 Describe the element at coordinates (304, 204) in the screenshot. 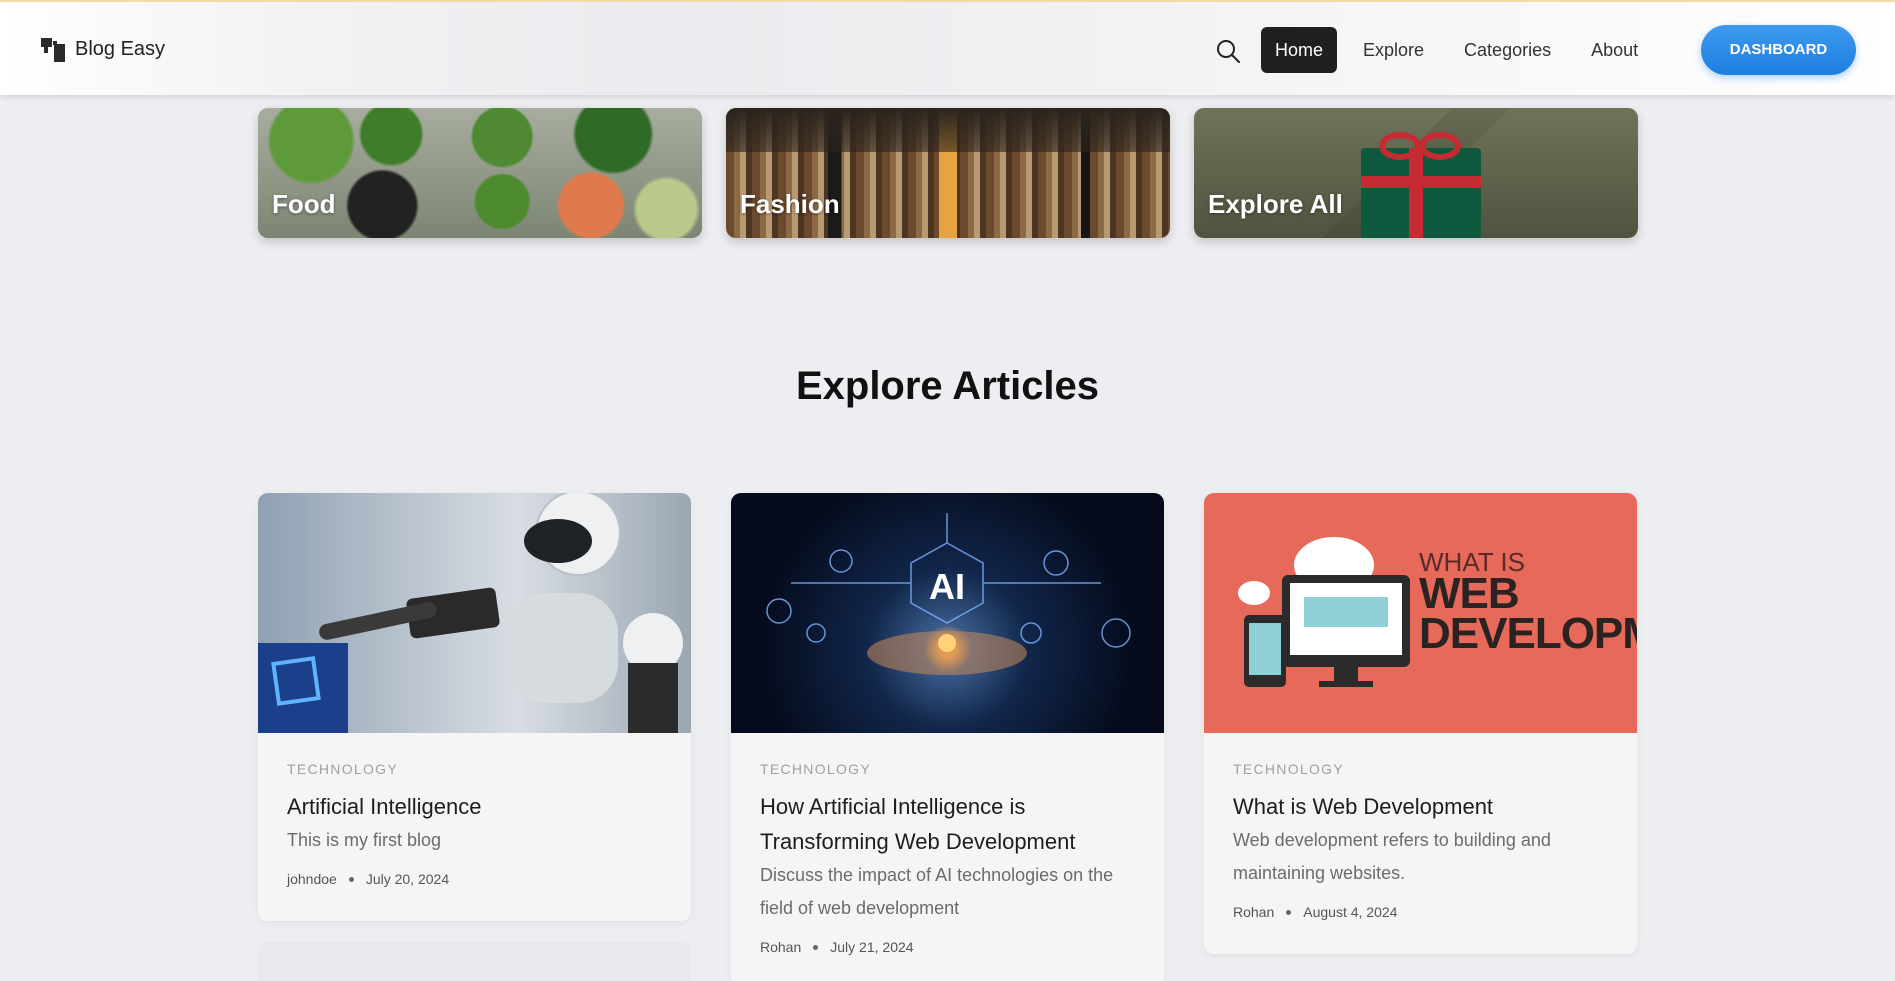

I see `category-label: Food` at that location.